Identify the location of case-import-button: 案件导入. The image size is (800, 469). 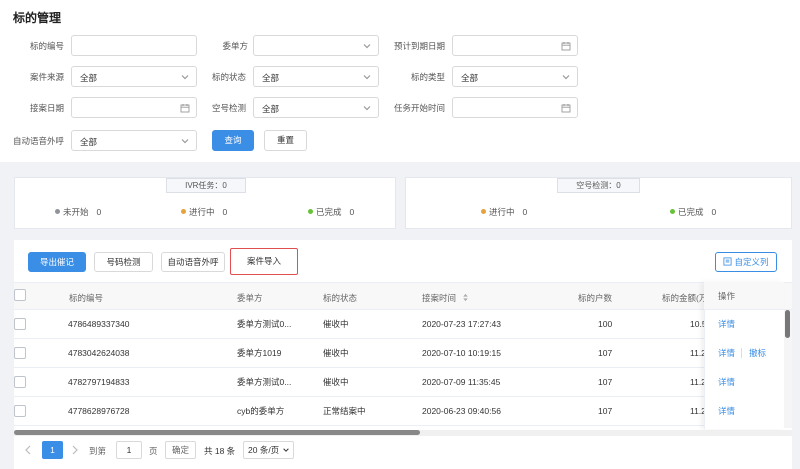
(264, 261).